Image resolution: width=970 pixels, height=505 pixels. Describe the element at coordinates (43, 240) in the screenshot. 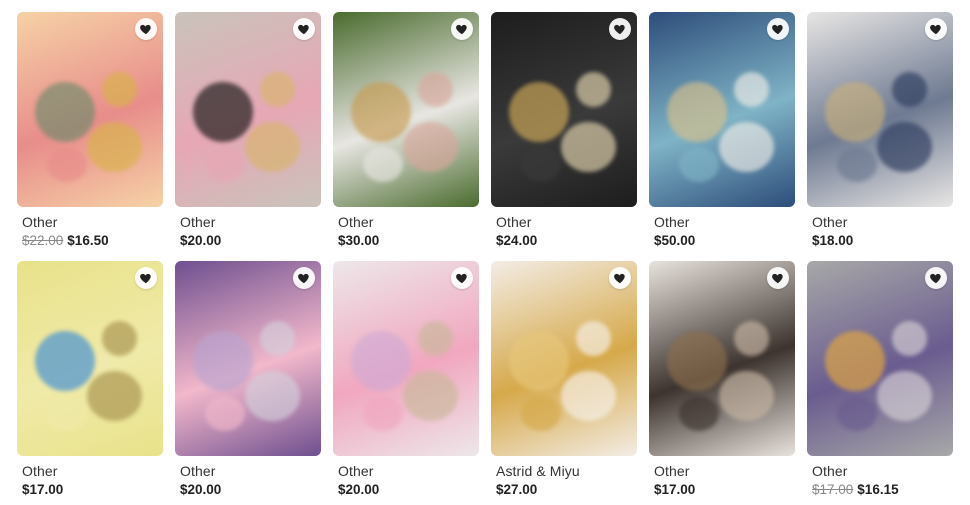

I see `original-price: $22.00` at that location.